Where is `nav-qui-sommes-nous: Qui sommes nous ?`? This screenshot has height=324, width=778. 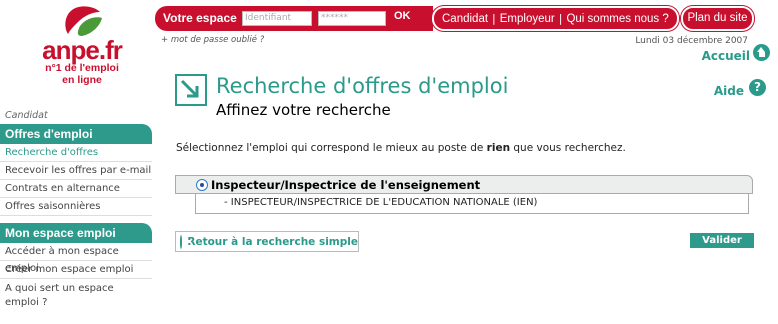
nav-qui-sommes-nous: Qui sommes nous ? is located at coordinates (617, 19).